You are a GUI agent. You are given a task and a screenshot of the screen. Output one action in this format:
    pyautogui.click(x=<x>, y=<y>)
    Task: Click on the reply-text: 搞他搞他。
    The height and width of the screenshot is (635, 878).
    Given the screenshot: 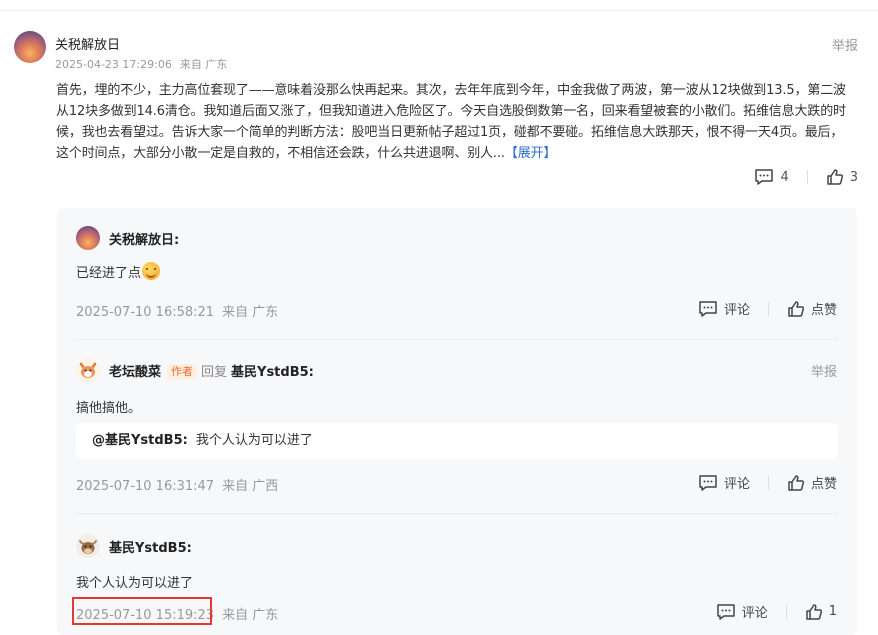 What is the action you would take?
    pyautogui.click(x=109, y=408)
    